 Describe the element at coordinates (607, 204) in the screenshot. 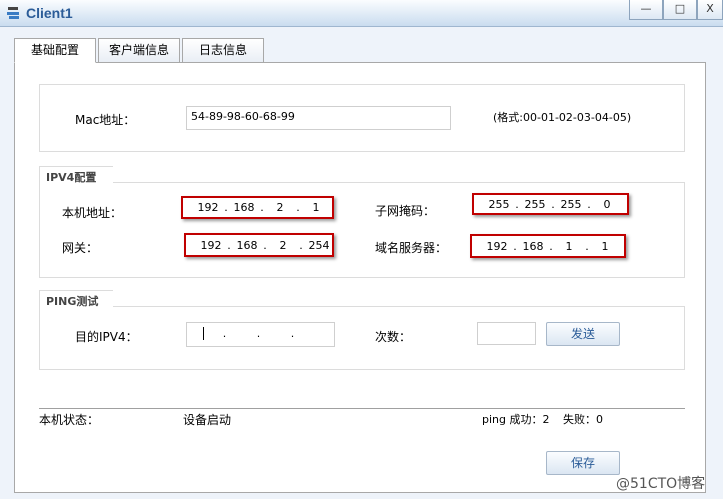

I see `mask-octet: 0` at that location.